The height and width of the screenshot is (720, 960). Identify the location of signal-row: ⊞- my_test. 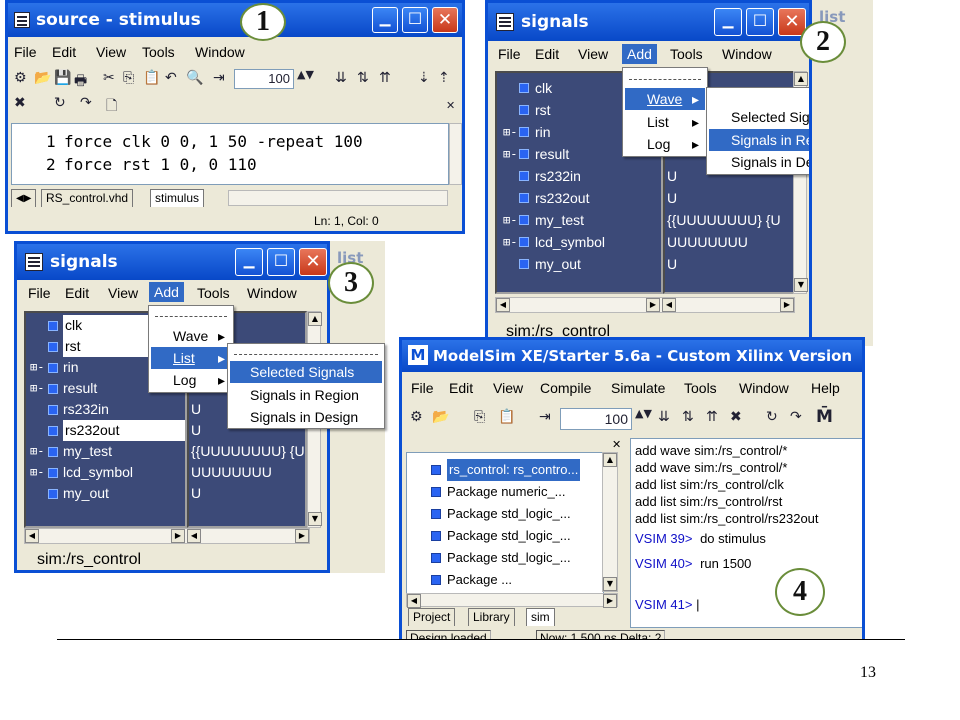
(579, 220).